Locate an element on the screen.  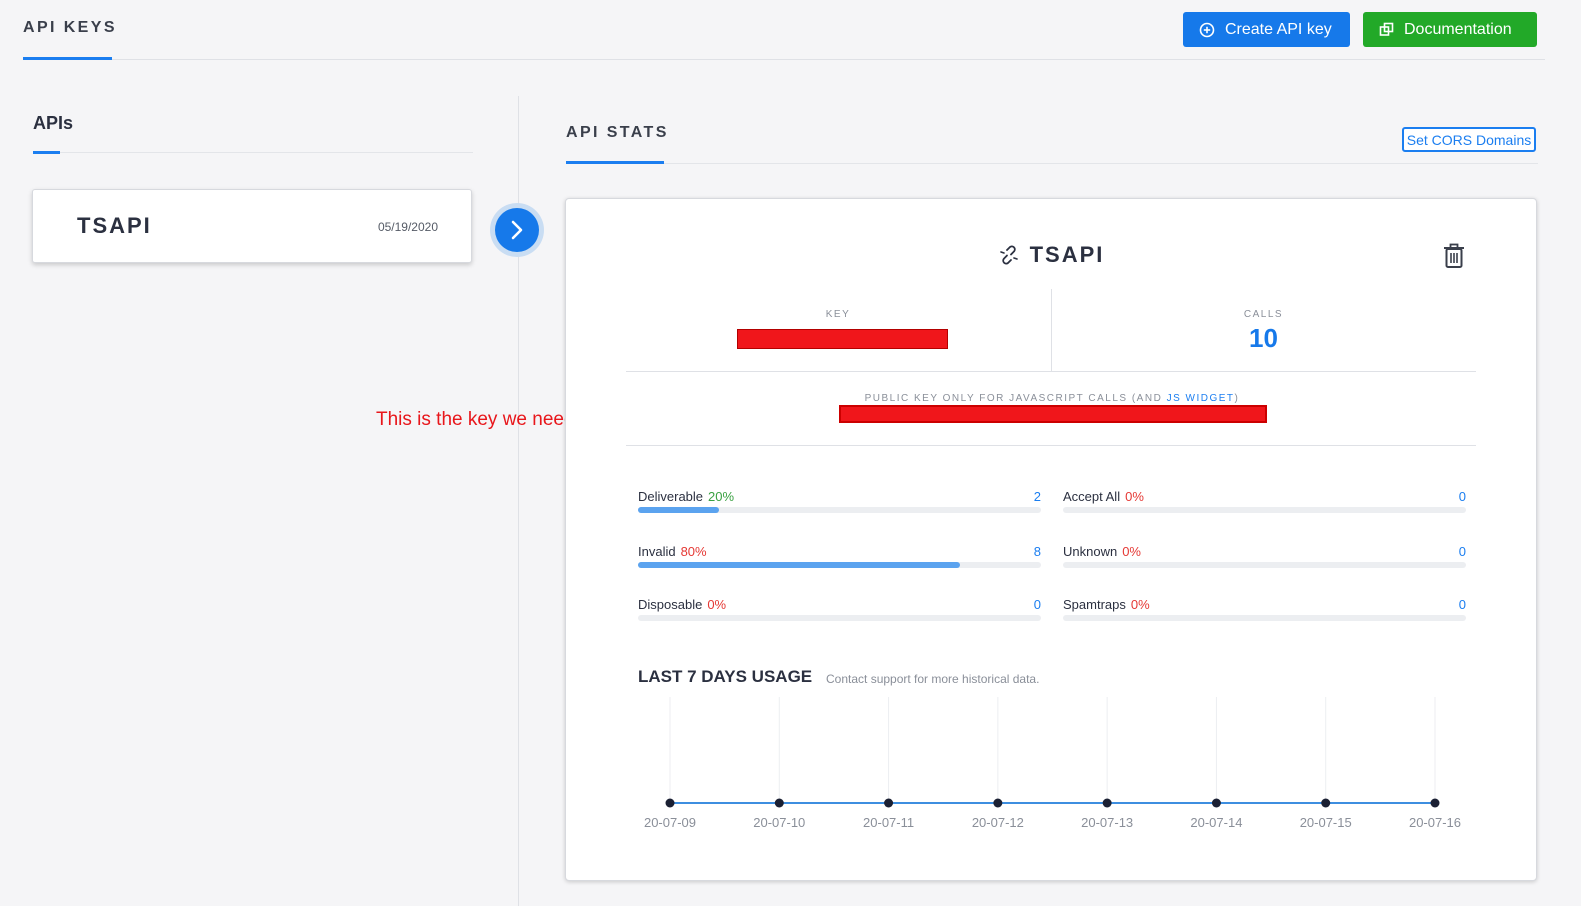
metric-spamtraps: Spamtraps 0% 0 is located at coordinates (1264, 617).